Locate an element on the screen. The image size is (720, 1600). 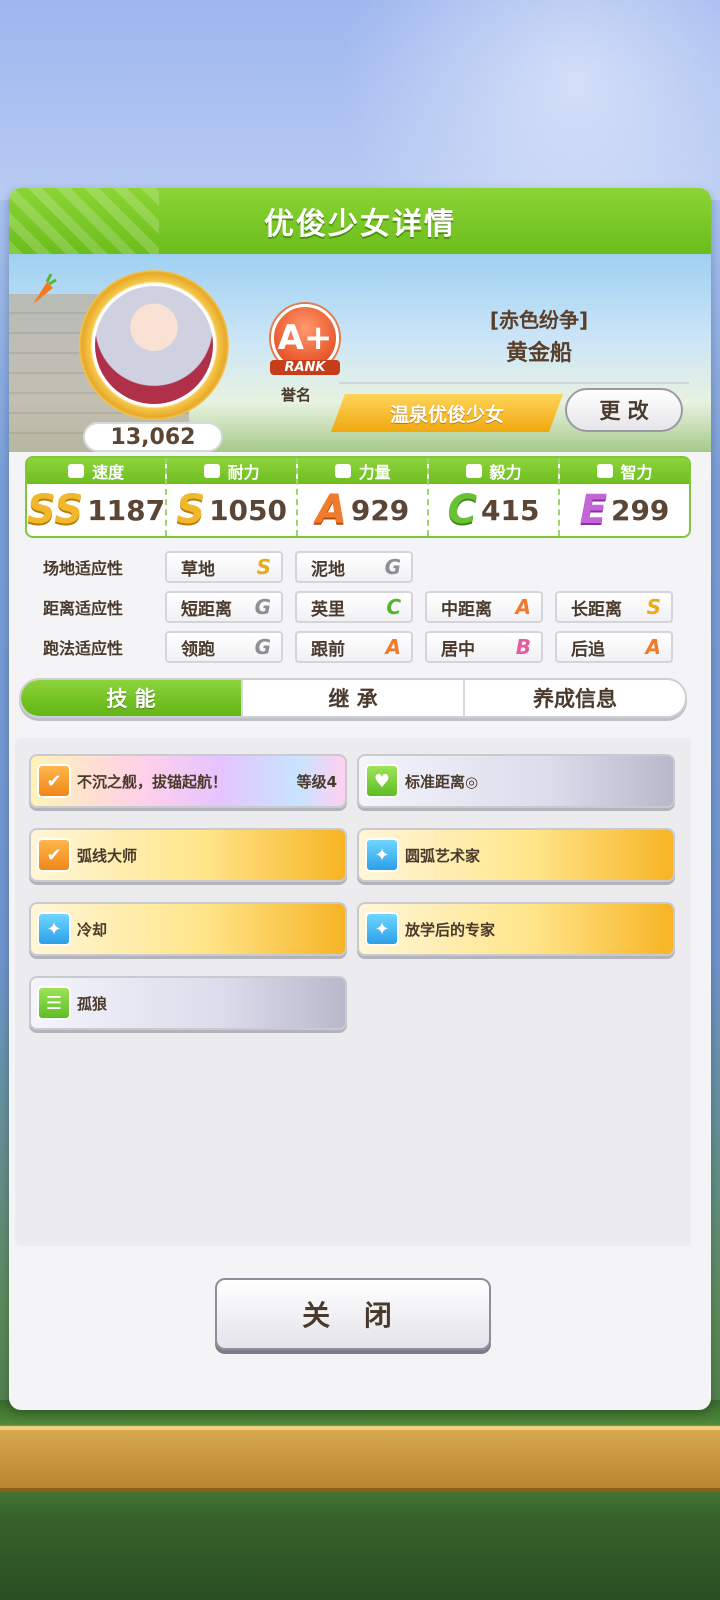
stat-grade: C is located at coordinates (462, 510).